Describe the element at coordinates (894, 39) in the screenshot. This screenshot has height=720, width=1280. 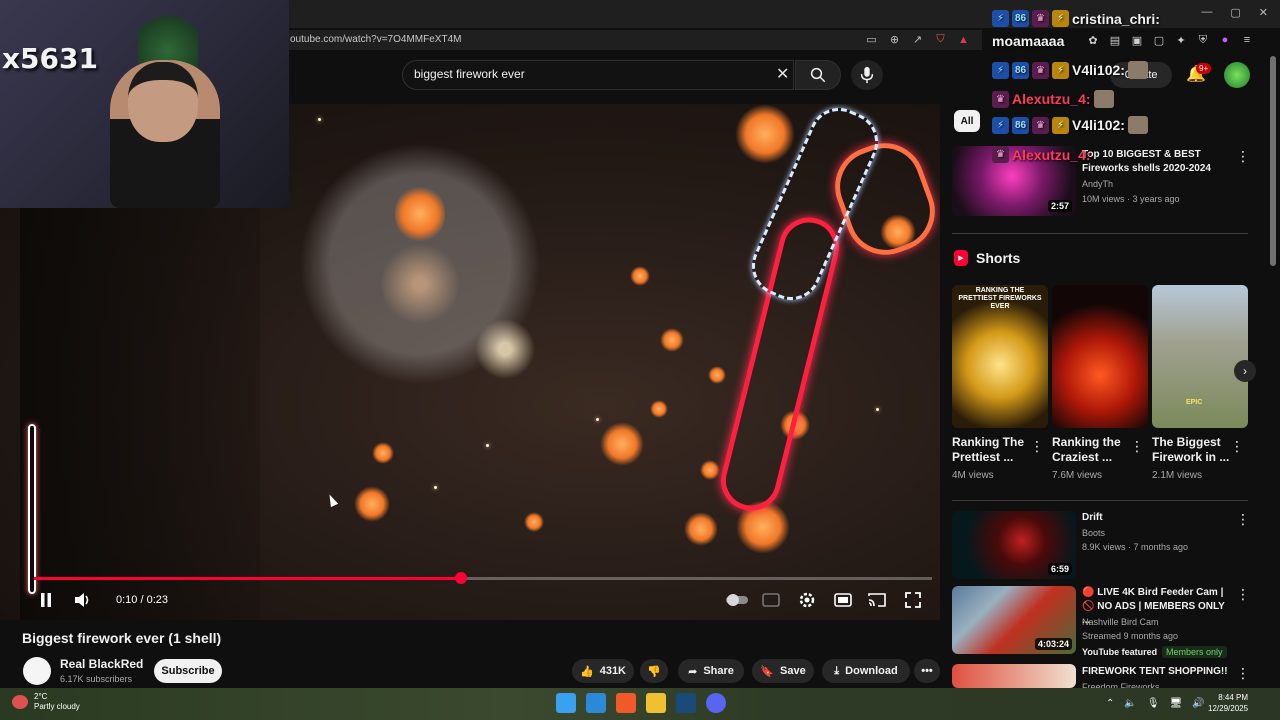
I see `zoom-icon: ⊕` at that location.